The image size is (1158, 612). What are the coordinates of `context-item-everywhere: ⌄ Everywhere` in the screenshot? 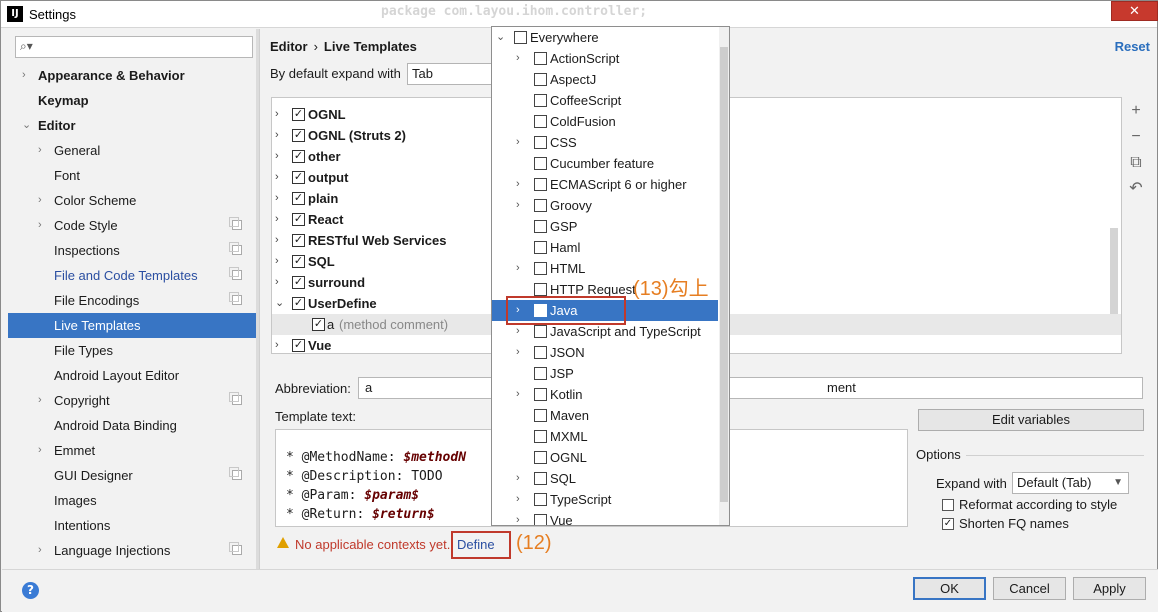 It's located at (605, 37).